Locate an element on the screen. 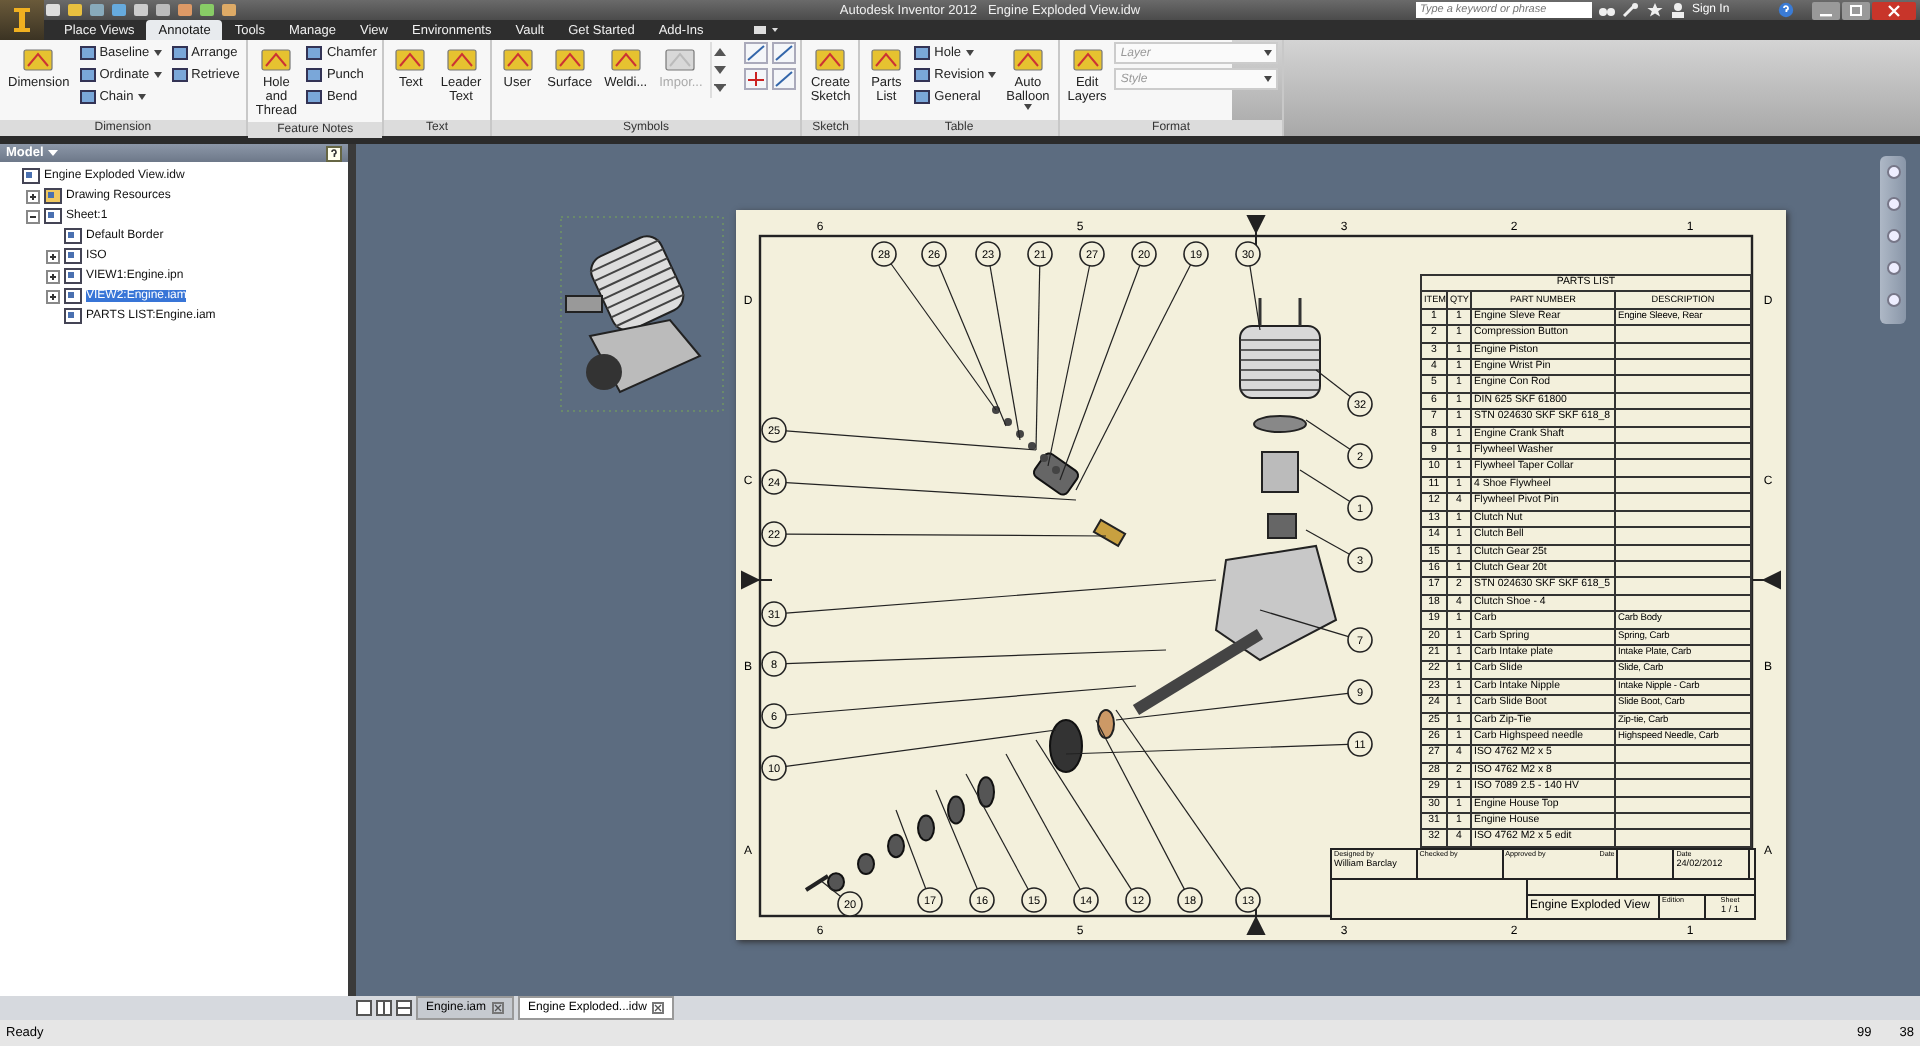  scroll-up-icon is located at coordinates (720, 52).